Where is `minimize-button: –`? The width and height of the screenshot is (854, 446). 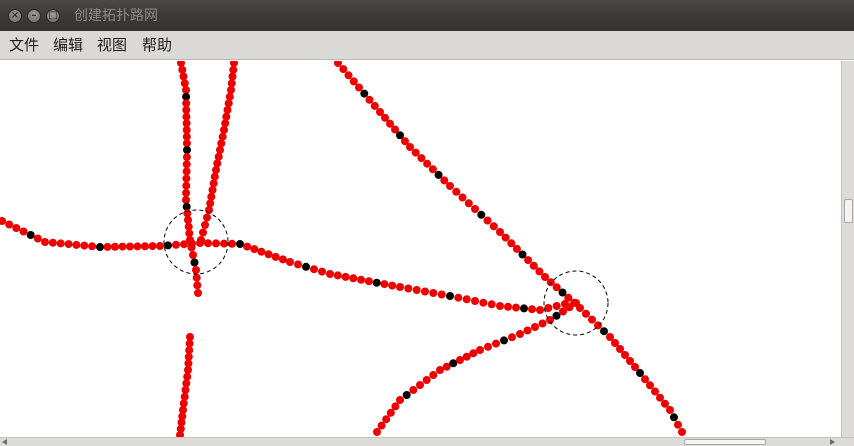 minimize-button: – is located at coordinates (34, 16).